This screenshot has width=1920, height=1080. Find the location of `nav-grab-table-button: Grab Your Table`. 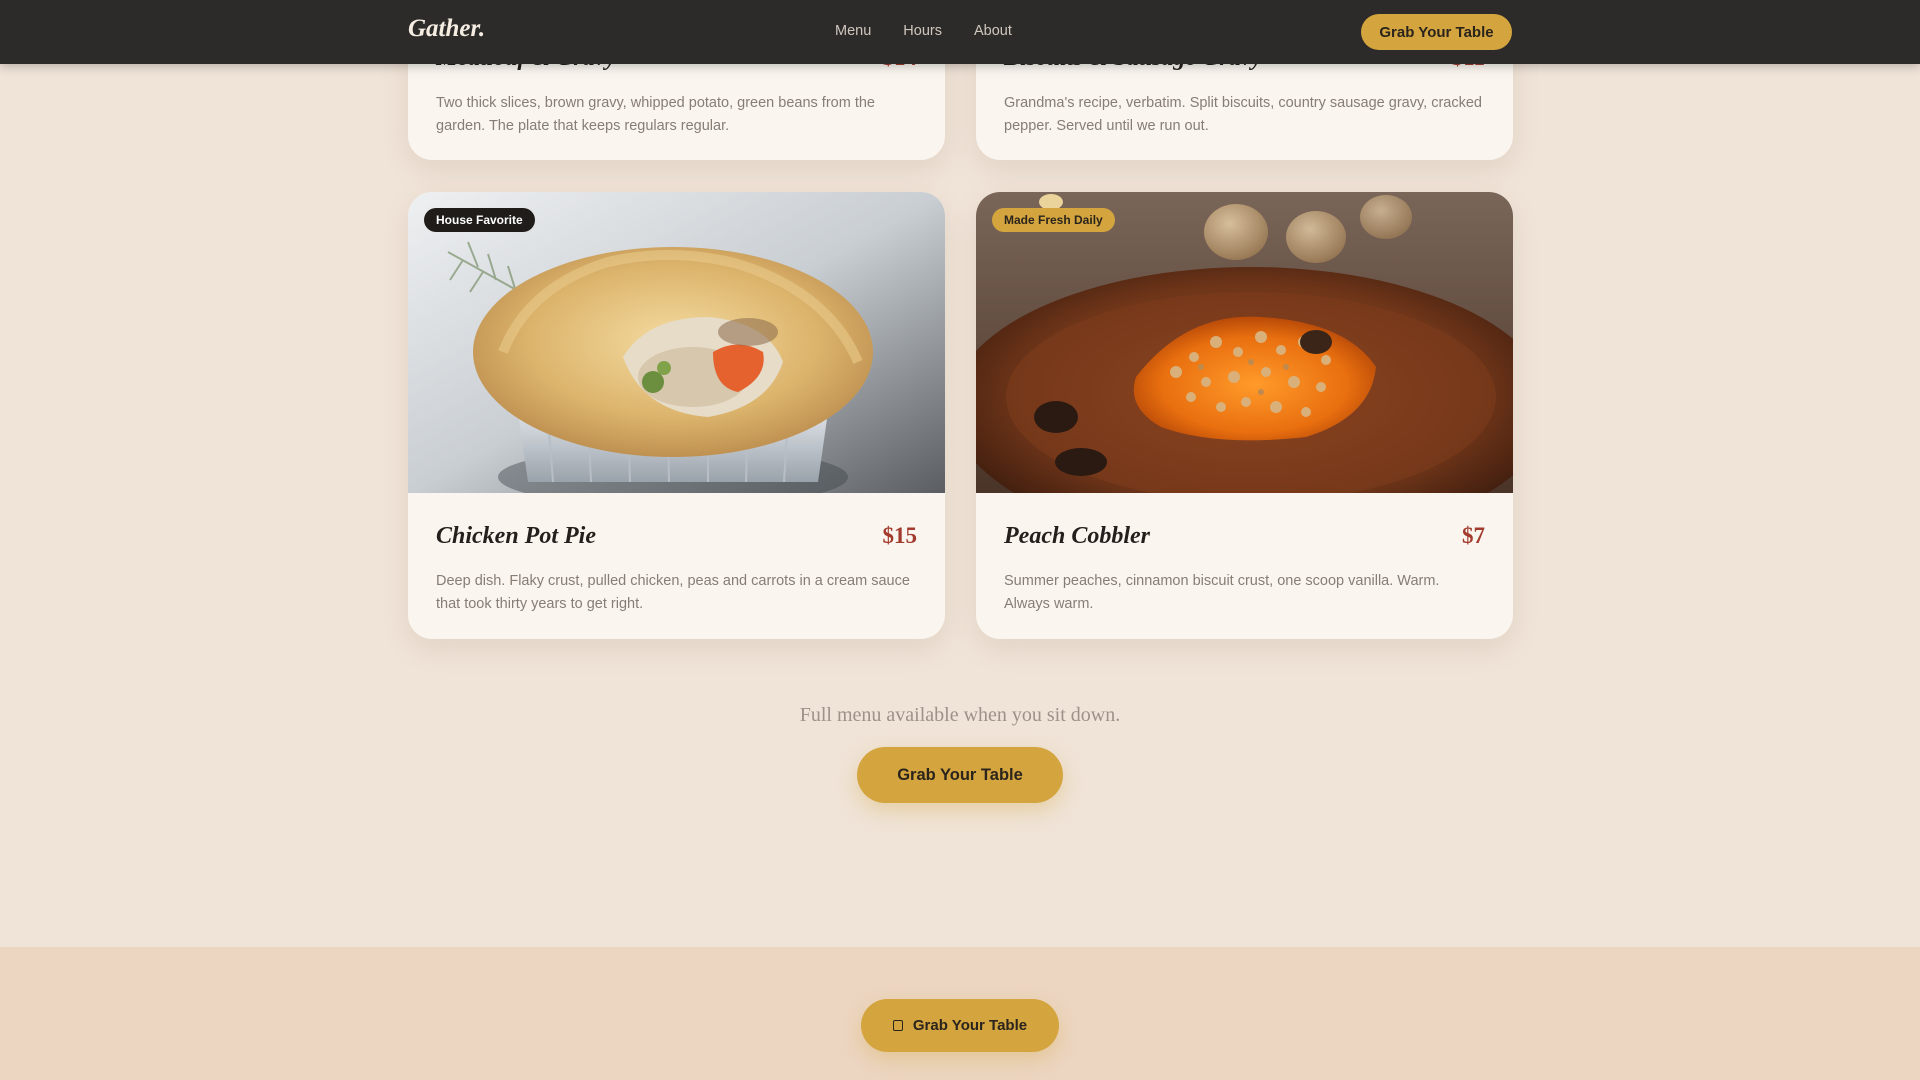

nav-grab-table-button: Grab Your Table is located at coordinates (1436, 32).